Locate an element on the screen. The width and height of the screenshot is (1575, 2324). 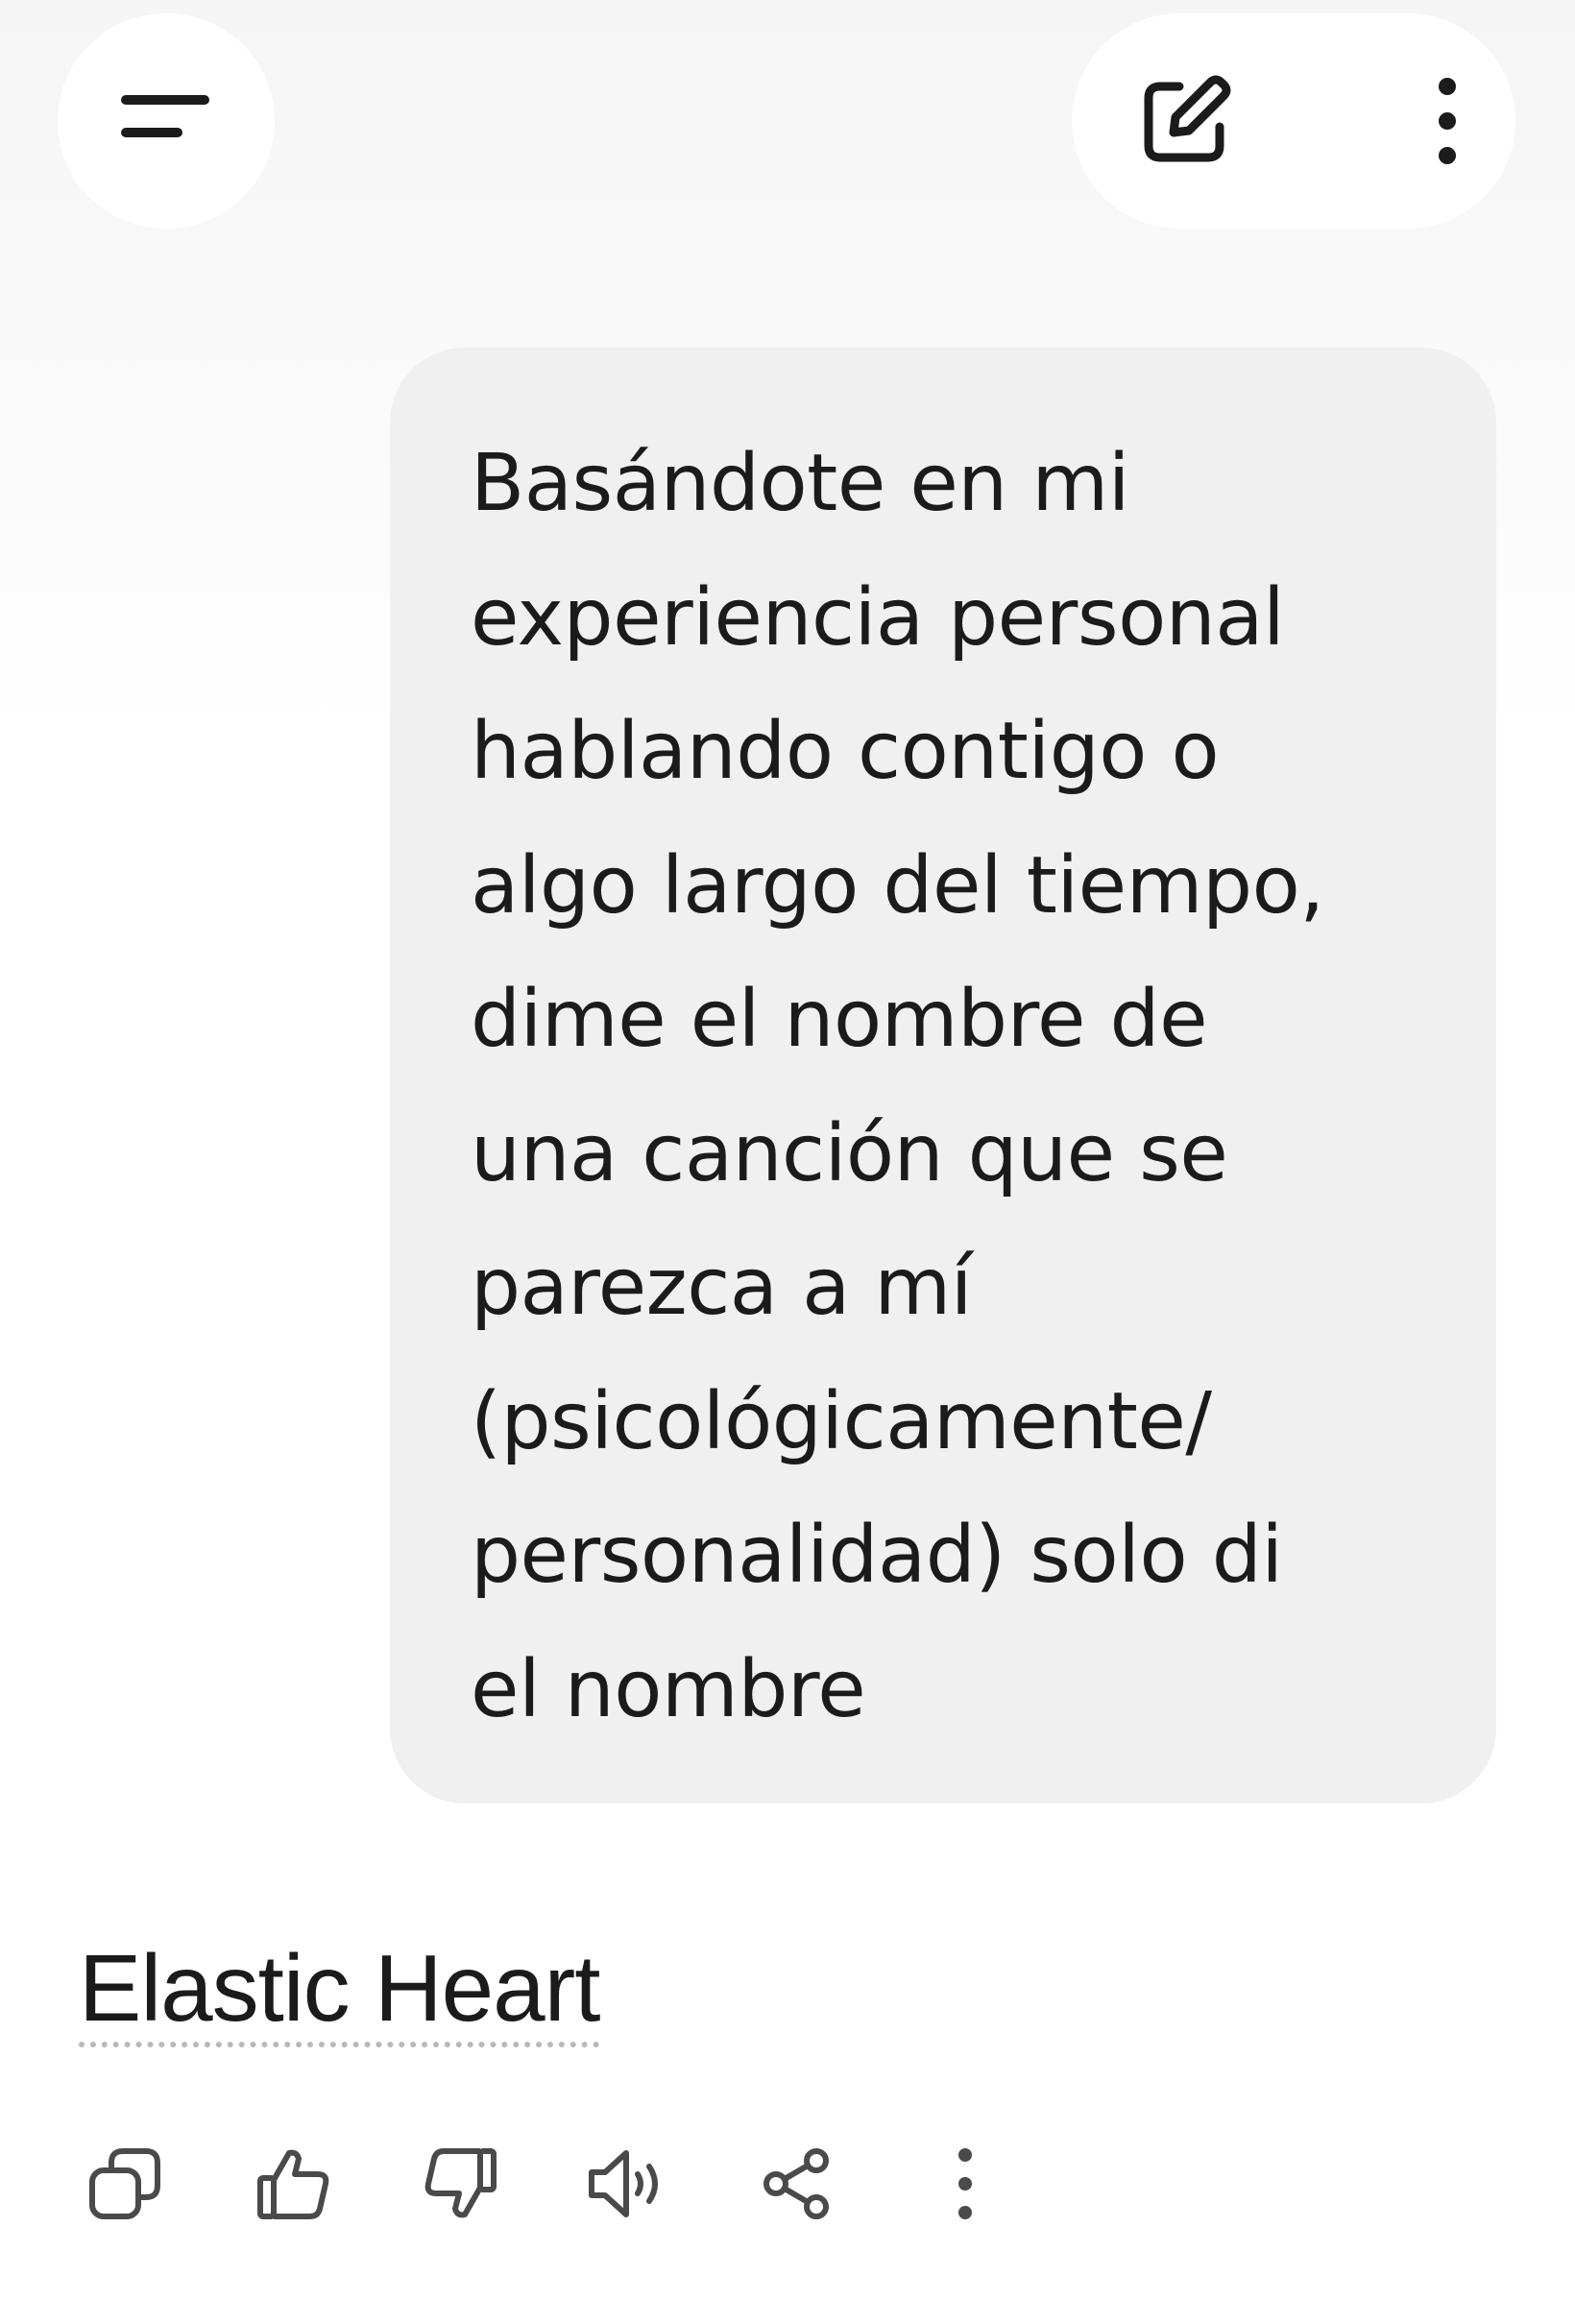
read-aloud-button is located at coordinates (629, 2183).